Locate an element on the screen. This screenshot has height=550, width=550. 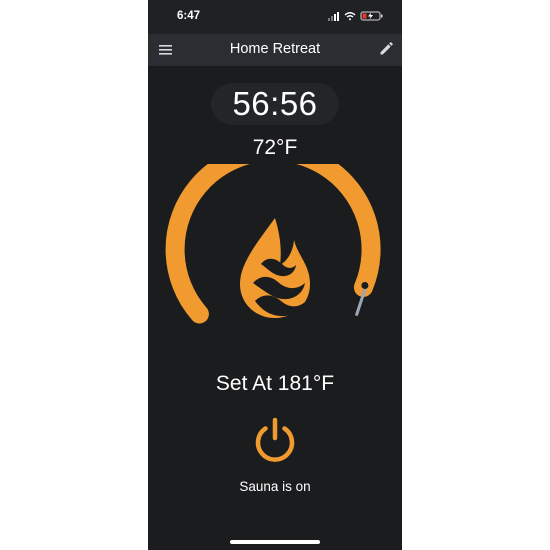
timer-display: 56:56 is located at coordinates (275, 104).